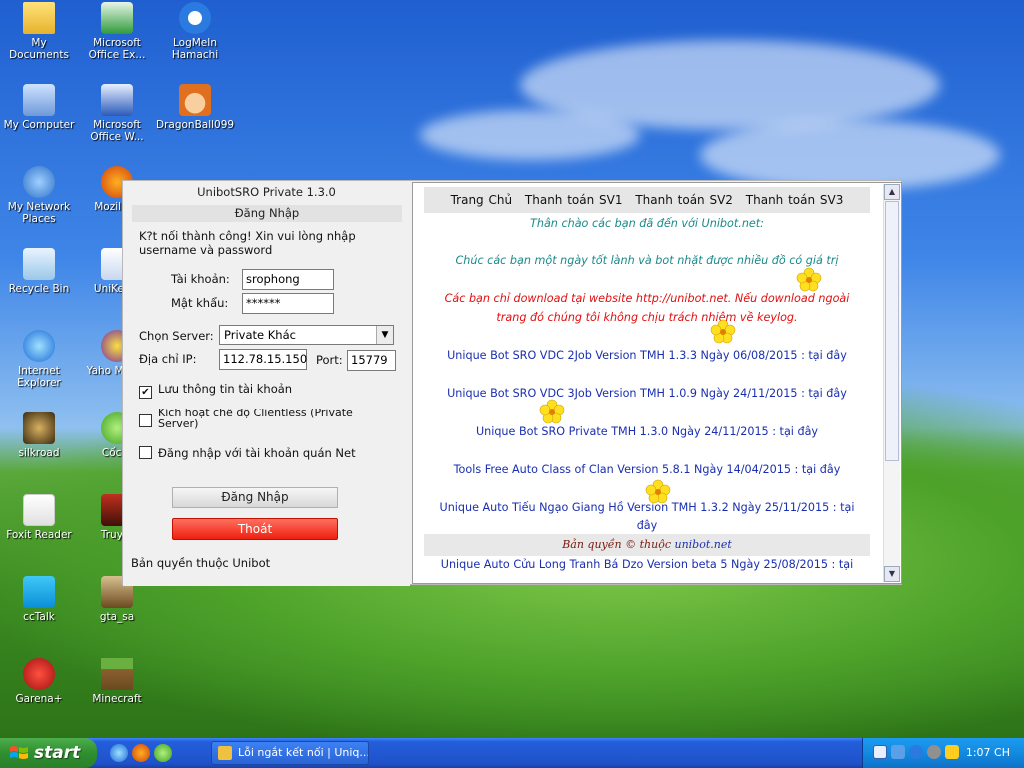  I want to click on desktop-icon-dragonball: DragonBall099, so click(195, 107).